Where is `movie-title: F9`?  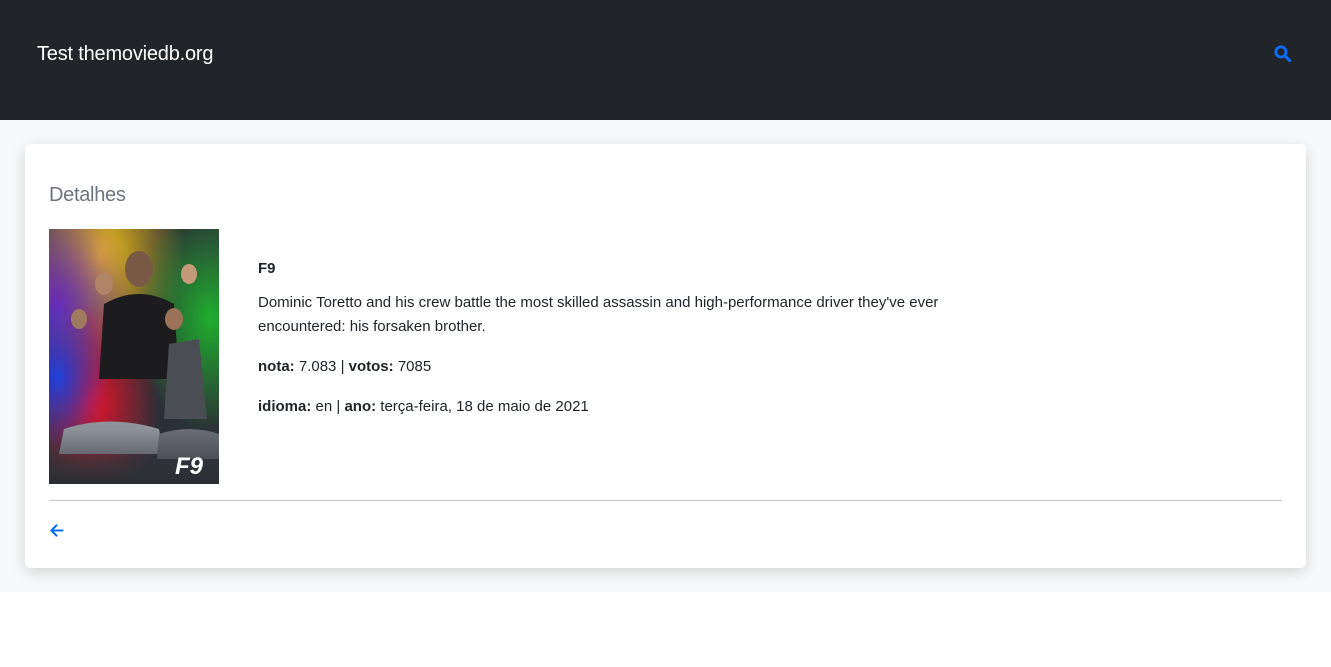 movie-title: F9 is located at coordinates (267, 268).